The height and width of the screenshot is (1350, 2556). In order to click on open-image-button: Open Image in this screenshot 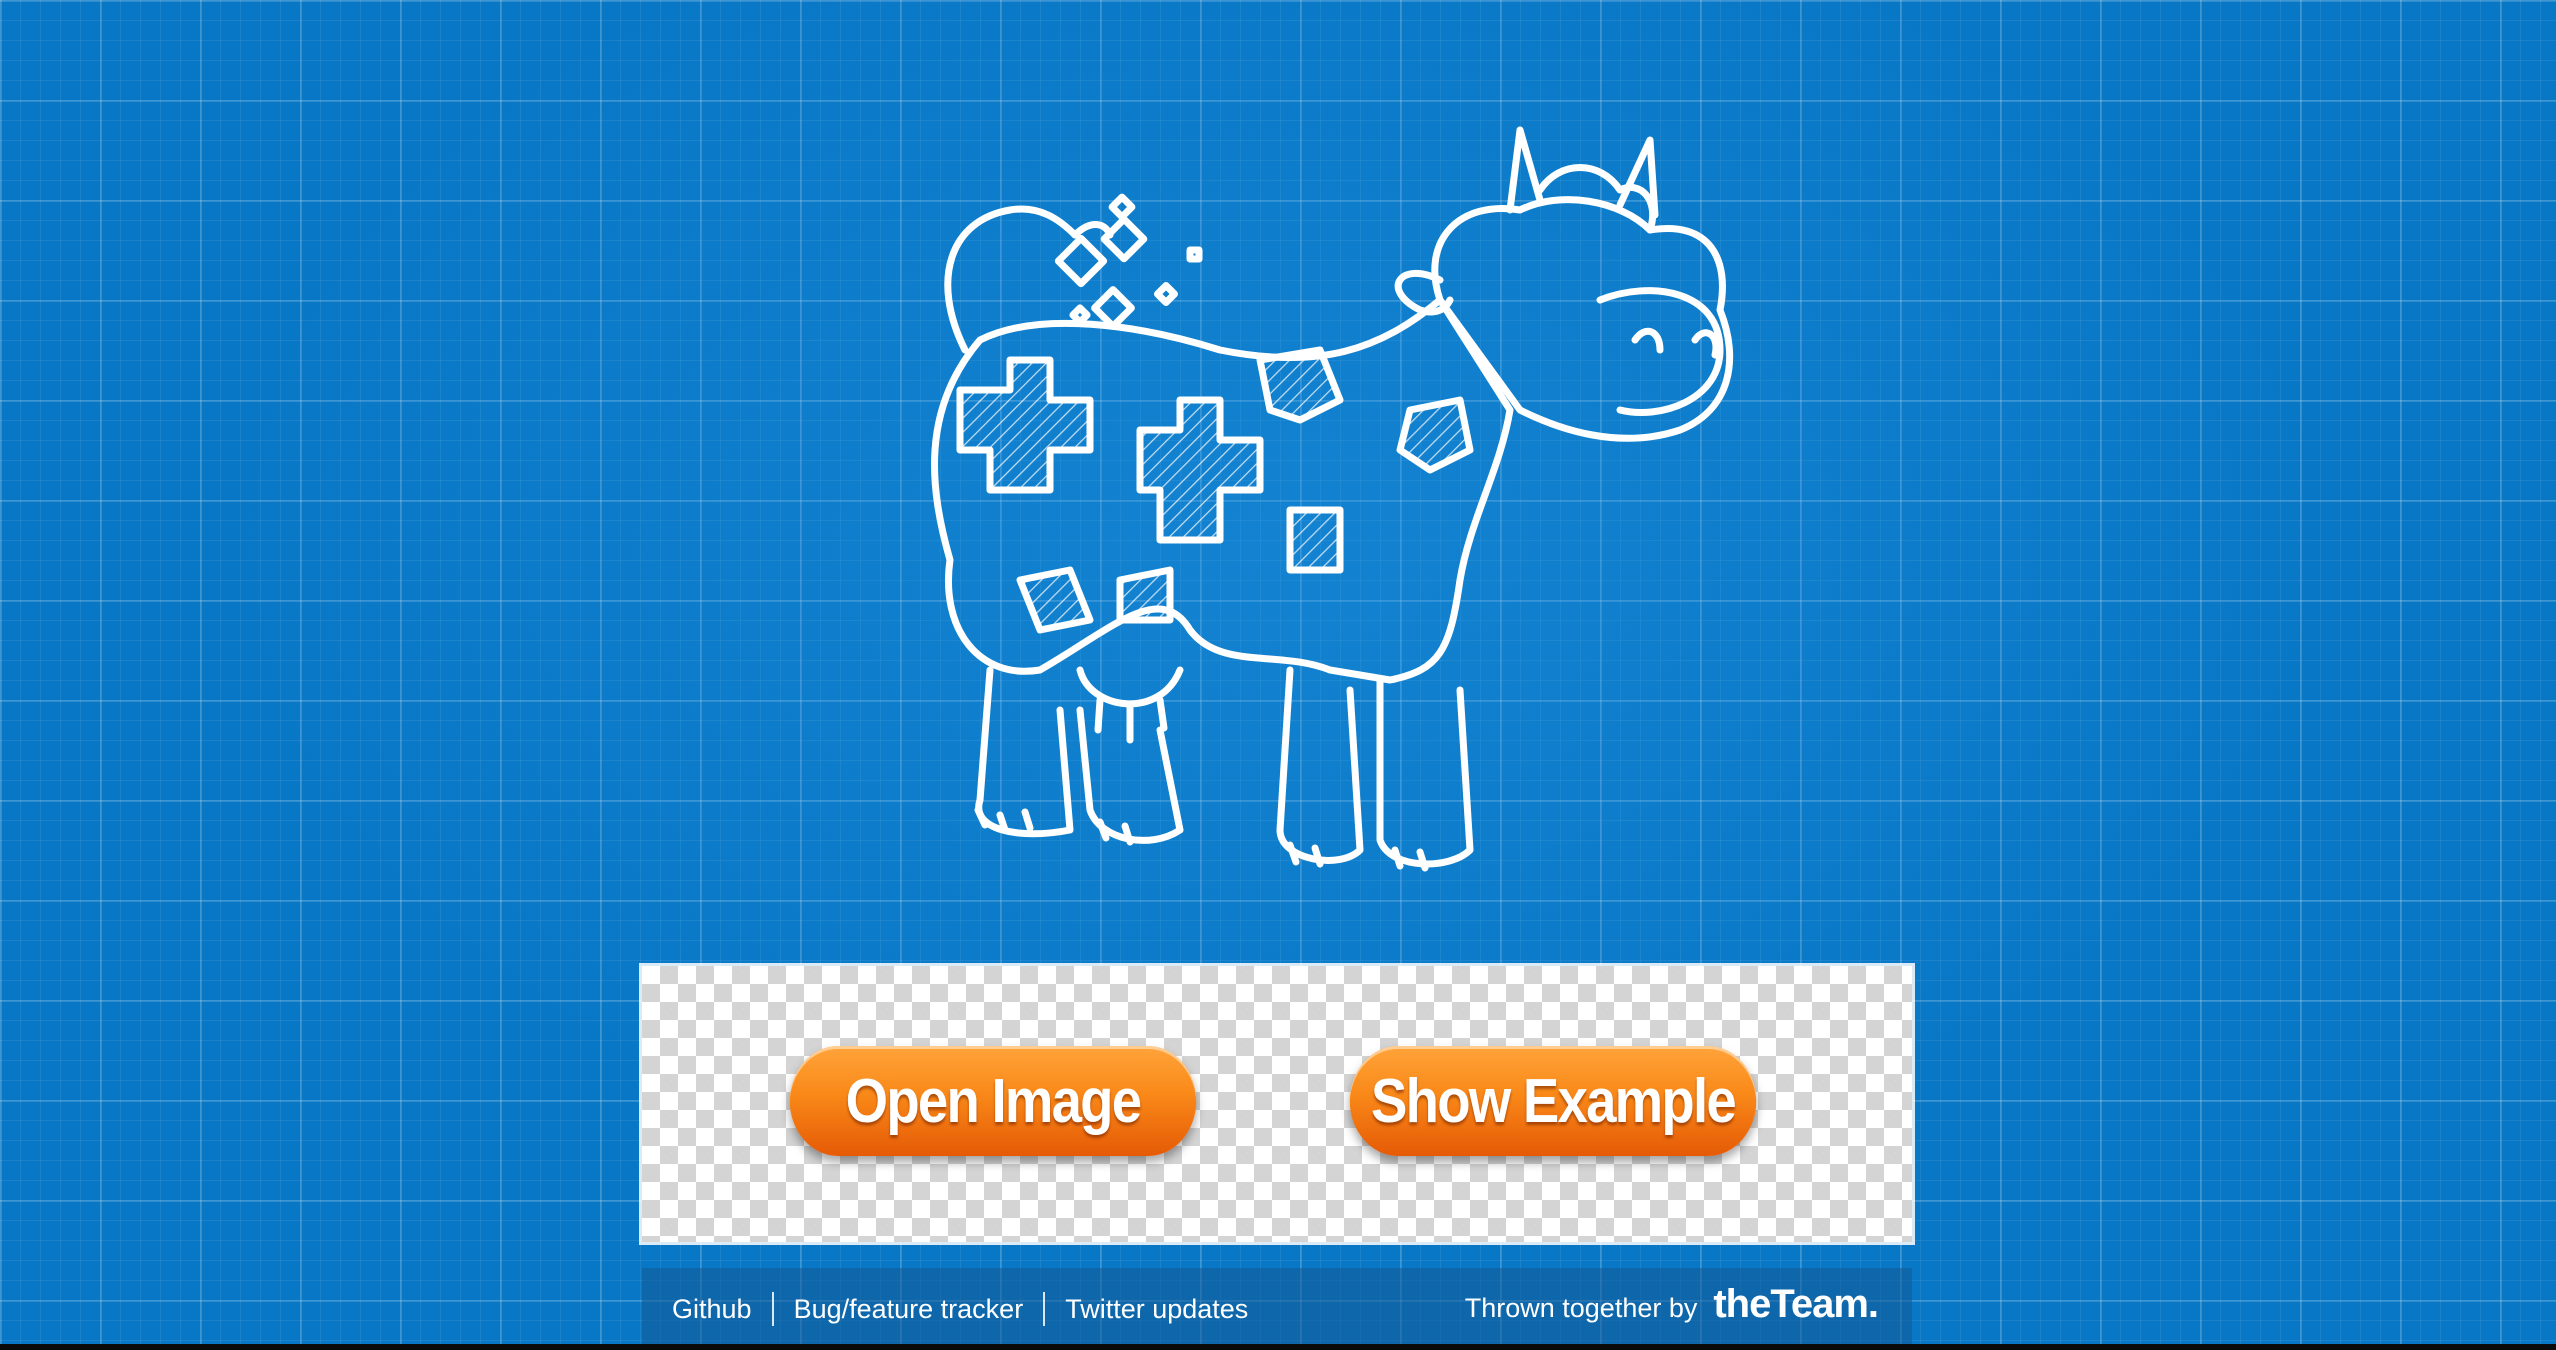, I will do `click(993, 1101)`.